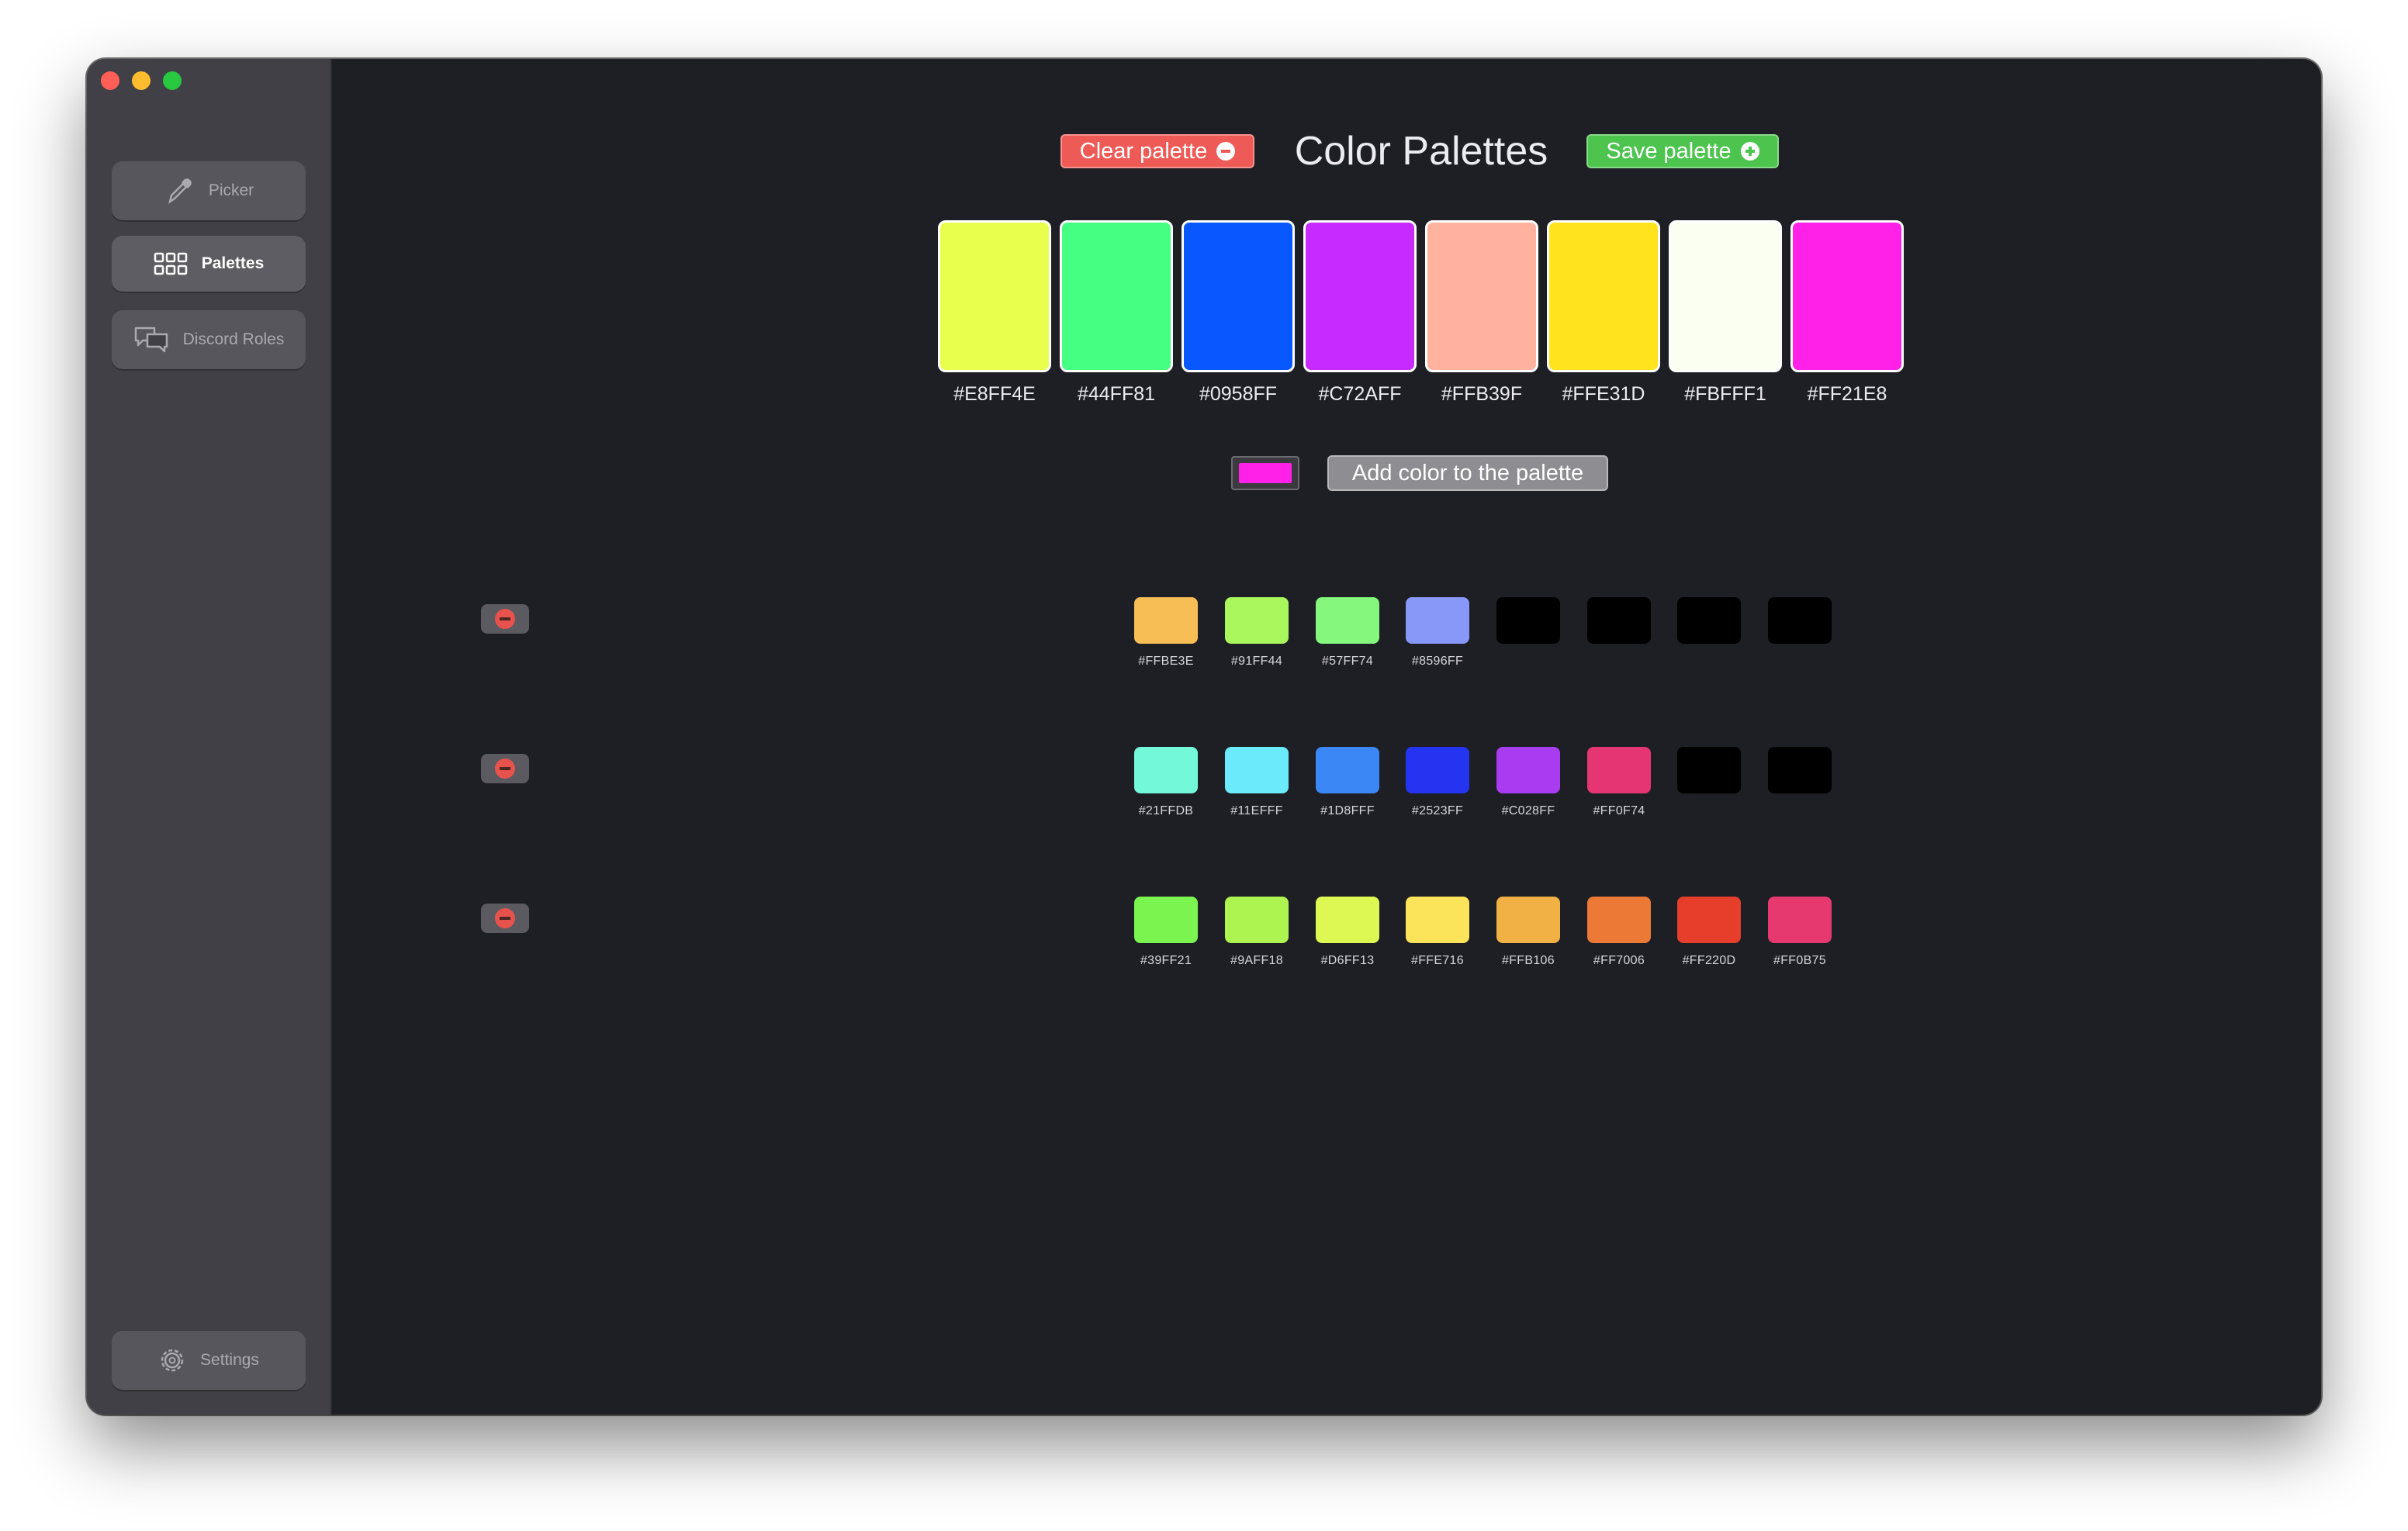  What do you see at coordinates (1619, 810) in the screenshot?
I see `saved-swatch-hex: #FF0F74` at bounding box center [1619, 810].